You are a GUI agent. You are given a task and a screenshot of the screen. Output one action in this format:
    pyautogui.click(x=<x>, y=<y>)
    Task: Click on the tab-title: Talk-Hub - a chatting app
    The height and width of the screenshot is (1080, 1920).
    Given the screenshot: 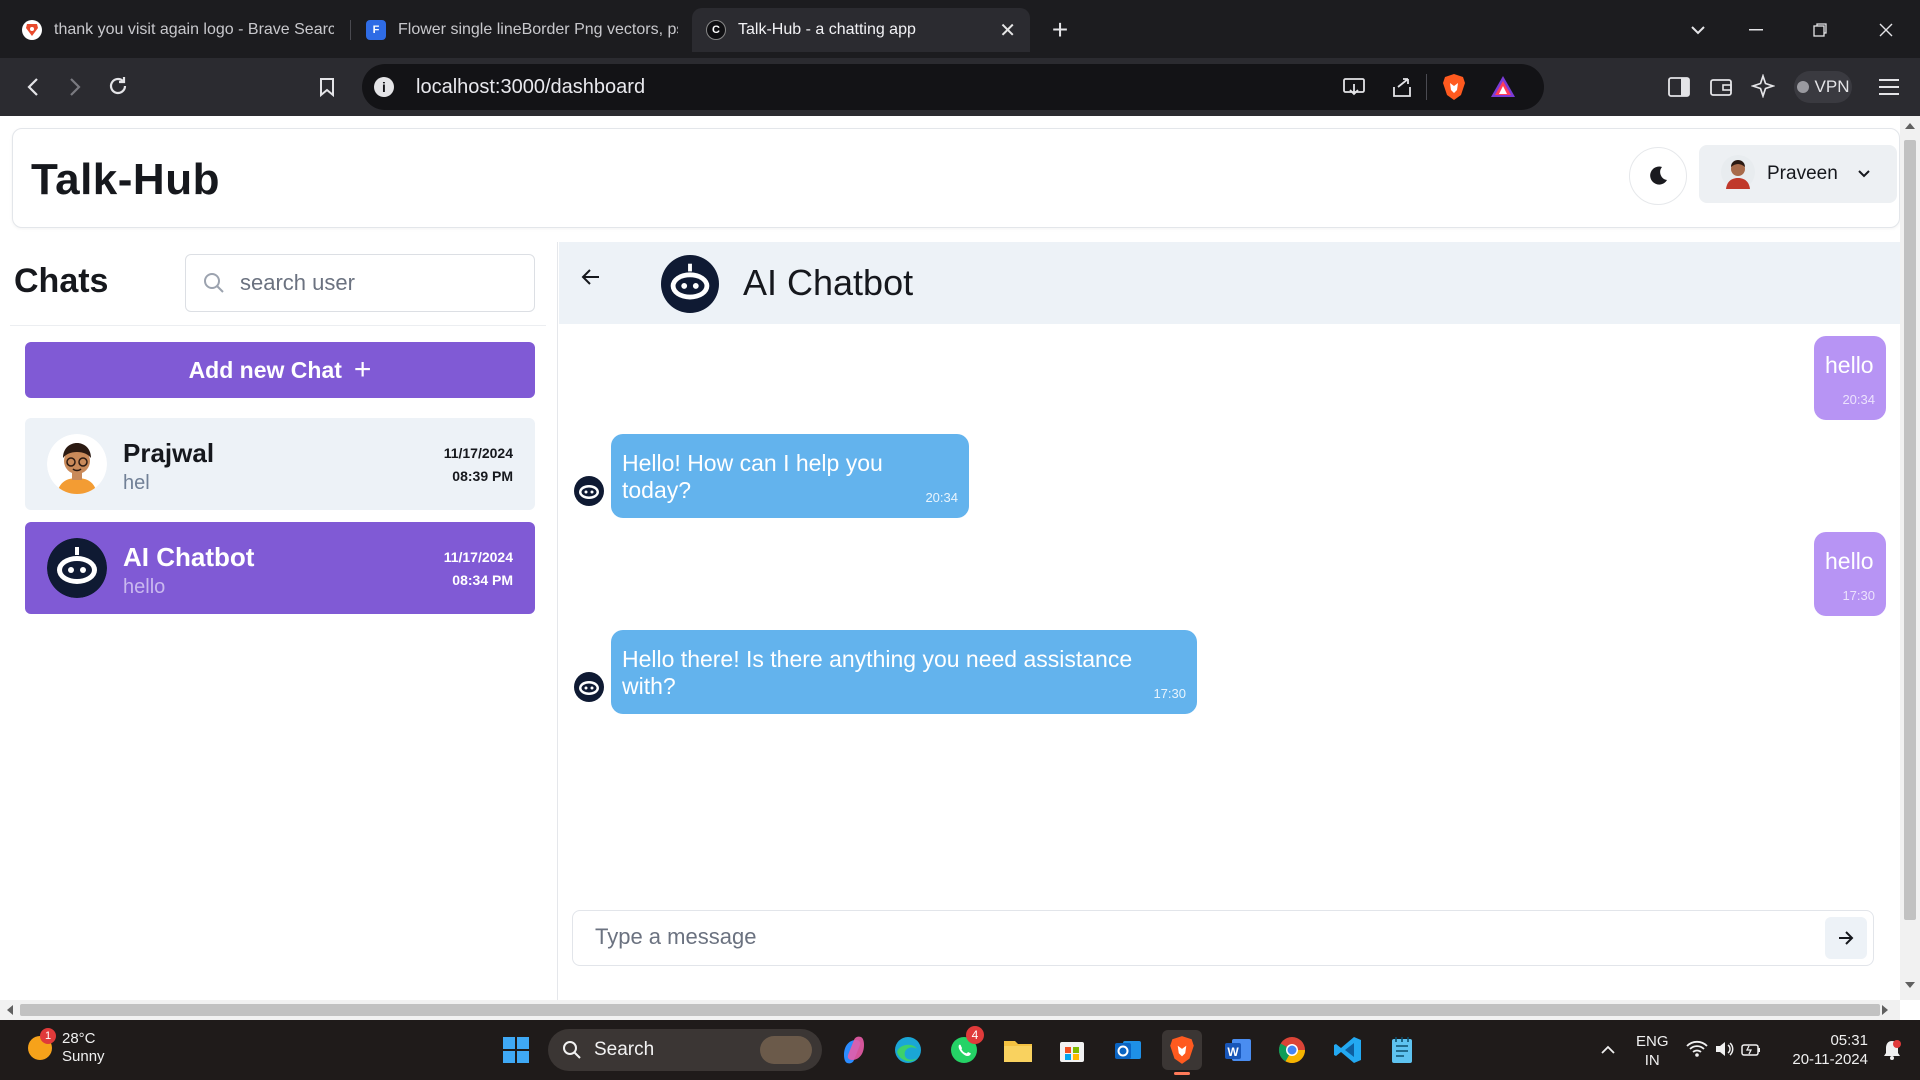 What is the action you would take?
    pyautogui.click(x=827, y=29)
    